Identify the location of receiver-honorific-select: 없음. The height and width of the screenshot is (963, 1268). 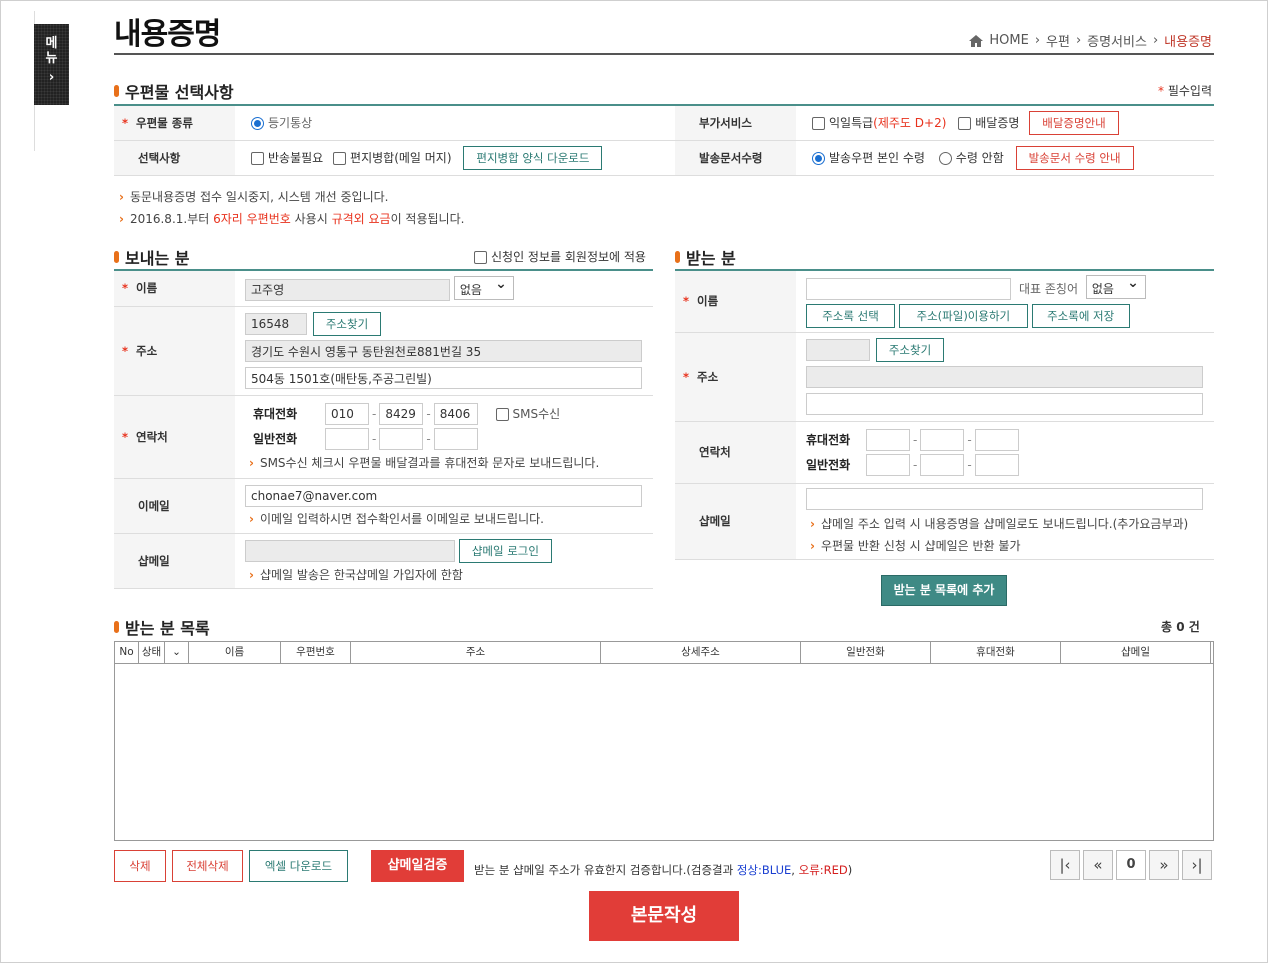
(1115, 286).